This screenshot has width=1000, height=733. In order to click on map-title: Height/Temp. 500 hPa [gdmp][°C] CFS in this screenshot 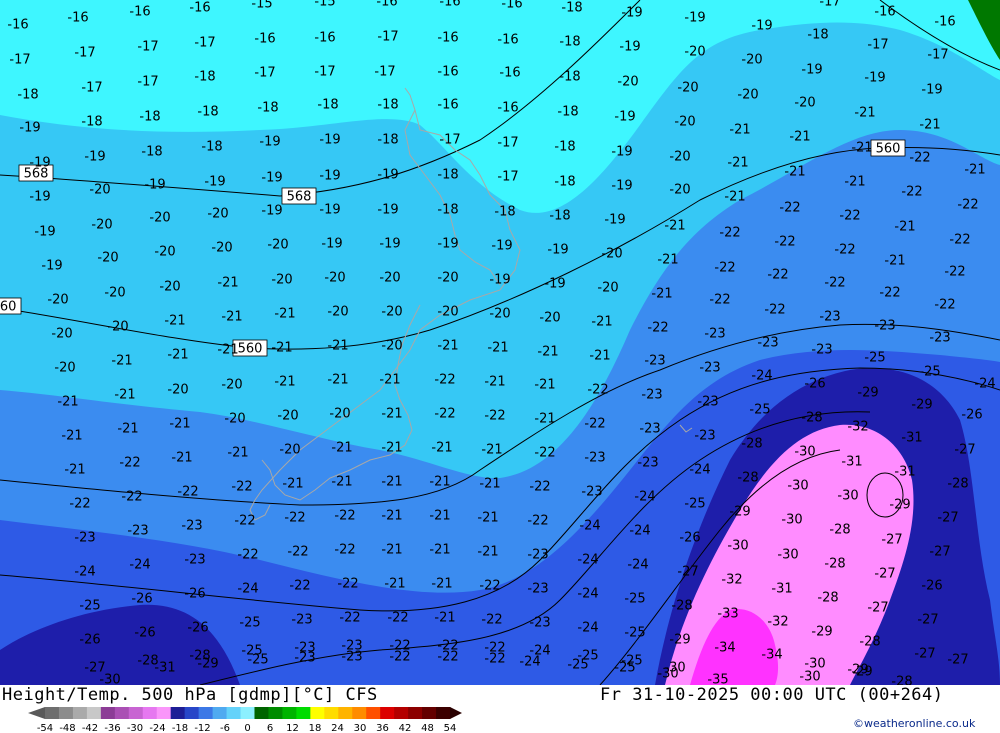, I will do `click(190, 695)`.